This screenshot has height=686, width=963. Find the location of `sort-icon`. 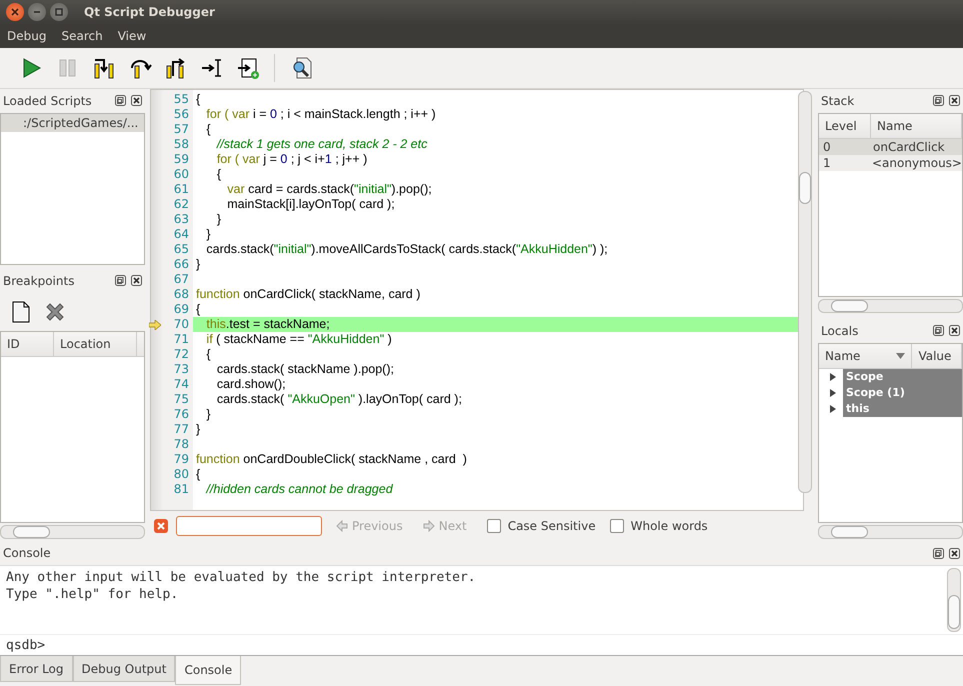

sort-icon is located at coordinates (901, 355).